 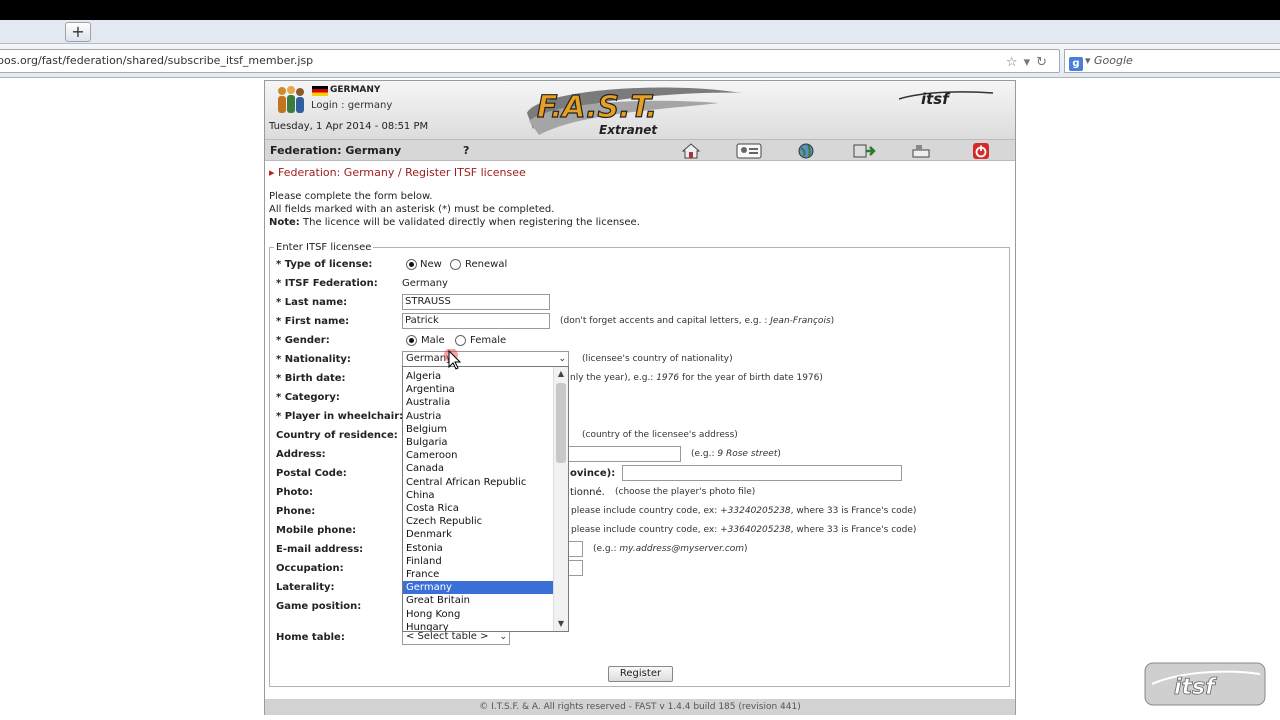 What do you see at coordinates (668, 378) in the screenshot?
I see `birthdate-hint-example: 1976` at bounding box center [668, 378].